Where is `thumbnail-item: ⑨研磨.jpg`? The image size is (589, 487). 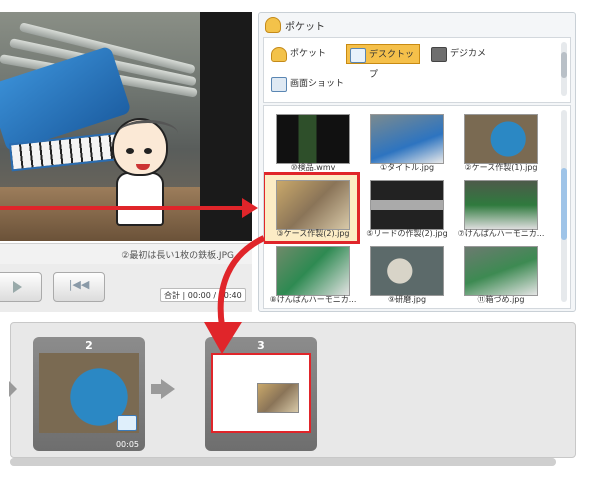
thumbnail-item: ⑨研磨.jpg is located at coordinates (407, 275).